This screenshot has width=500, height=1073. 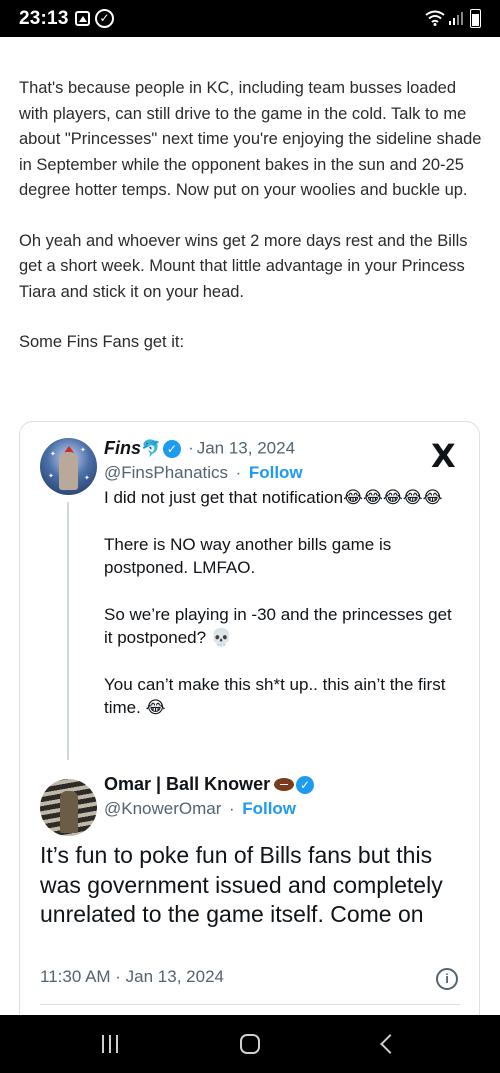 I want to click on back-icon, so click(x=390, y=1044).